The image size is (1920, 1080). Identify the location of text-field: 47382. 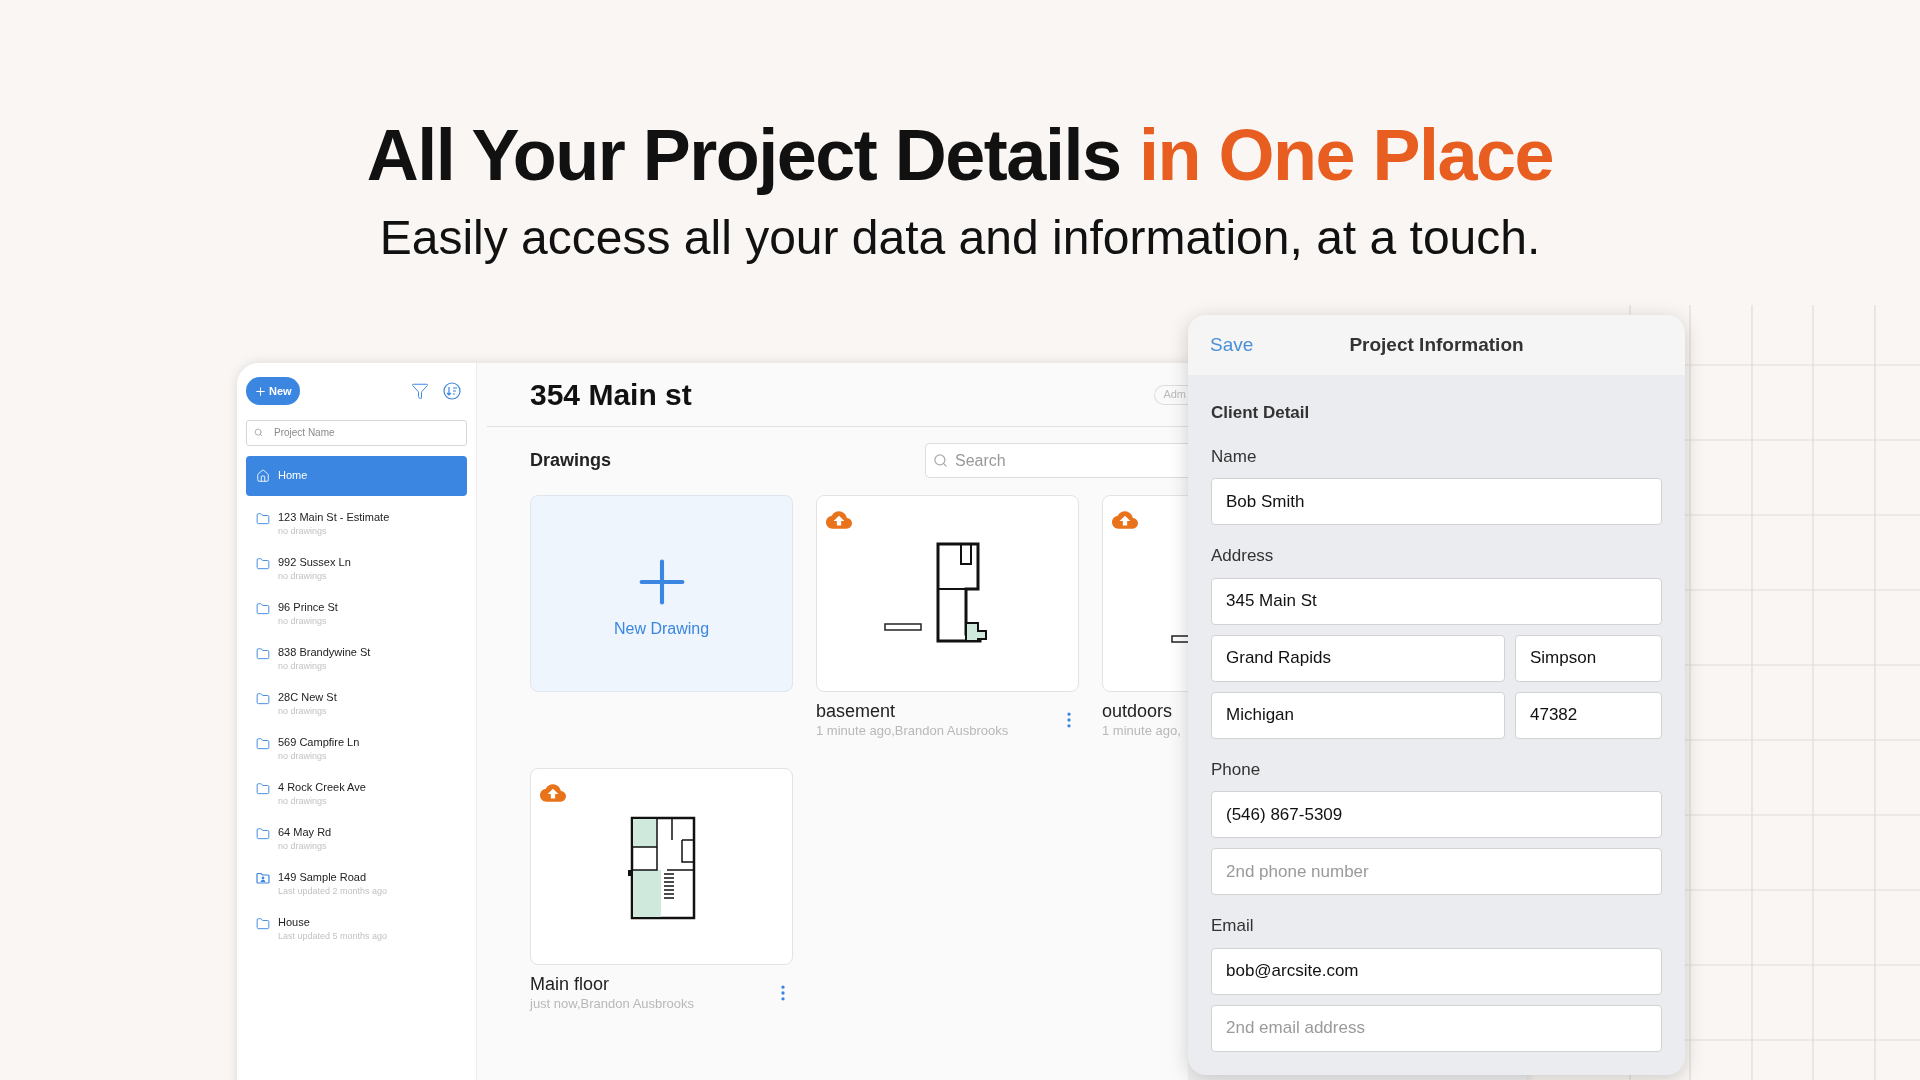
(1588, 715).